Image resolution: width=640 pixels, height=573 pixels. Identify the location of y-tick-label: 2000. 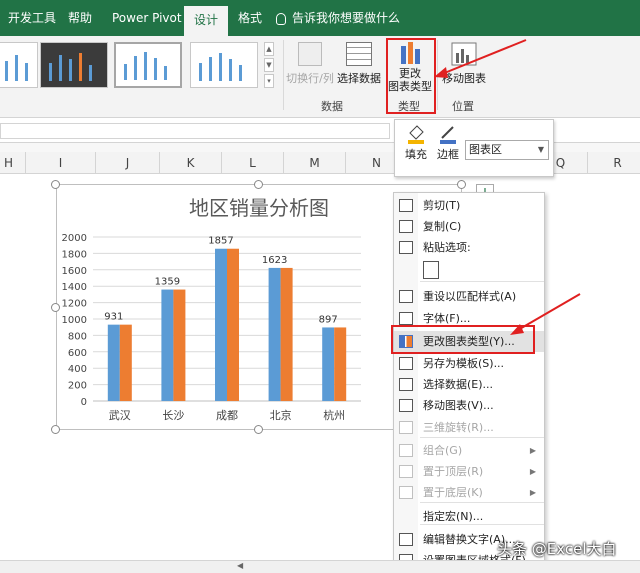
(74, 238).